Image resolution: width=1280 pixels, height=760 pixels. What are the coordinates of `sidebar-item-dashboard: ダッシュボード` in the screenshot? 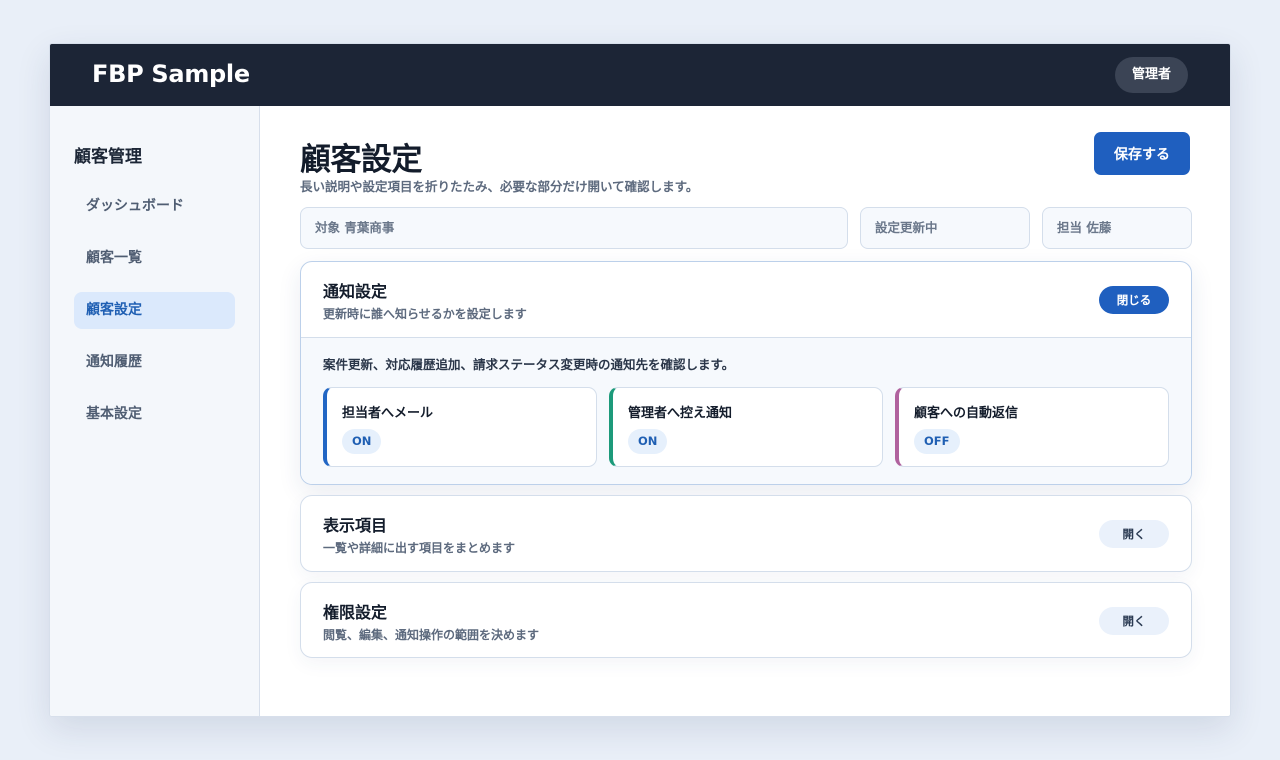 It's located at (154, 206).